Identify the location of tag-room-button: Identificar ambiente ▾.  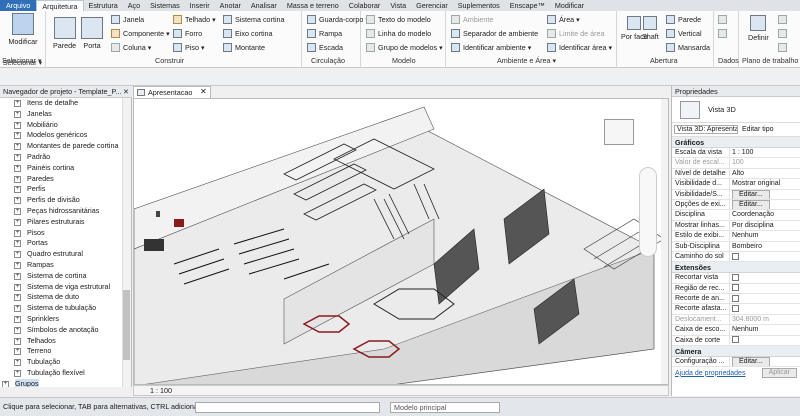
(491, 47).